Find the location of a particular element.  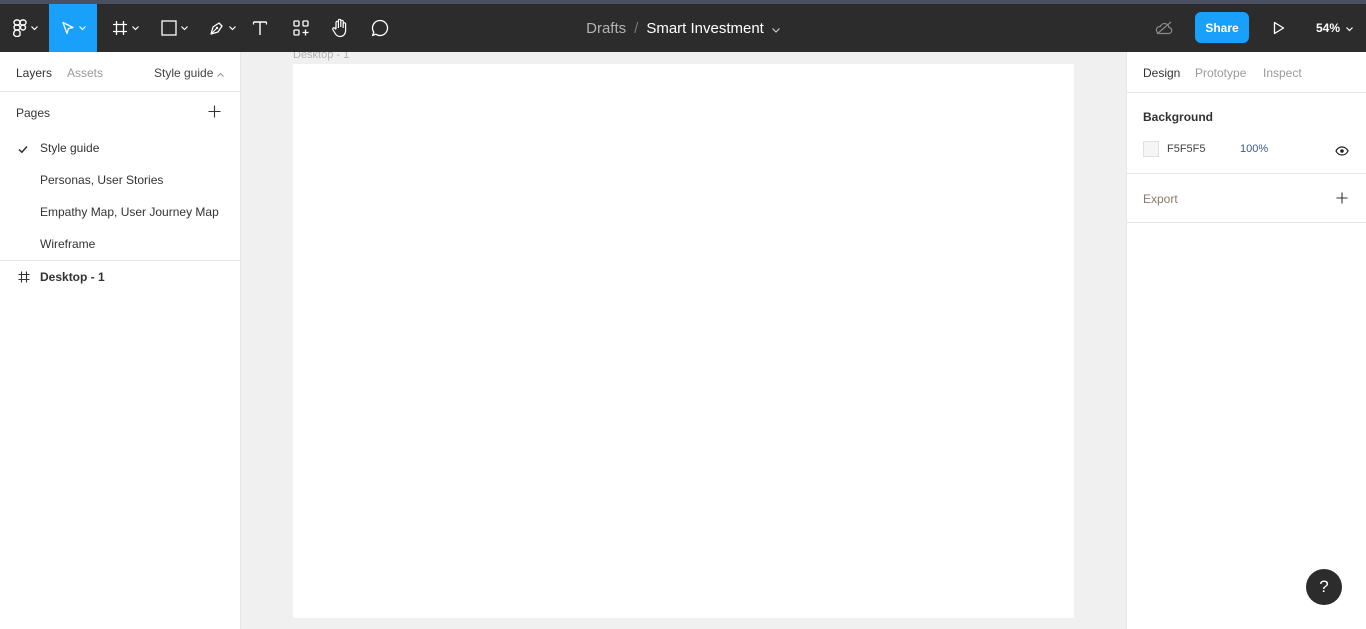

background-opacity-value: 100% is located at coordinates (1254, 149).